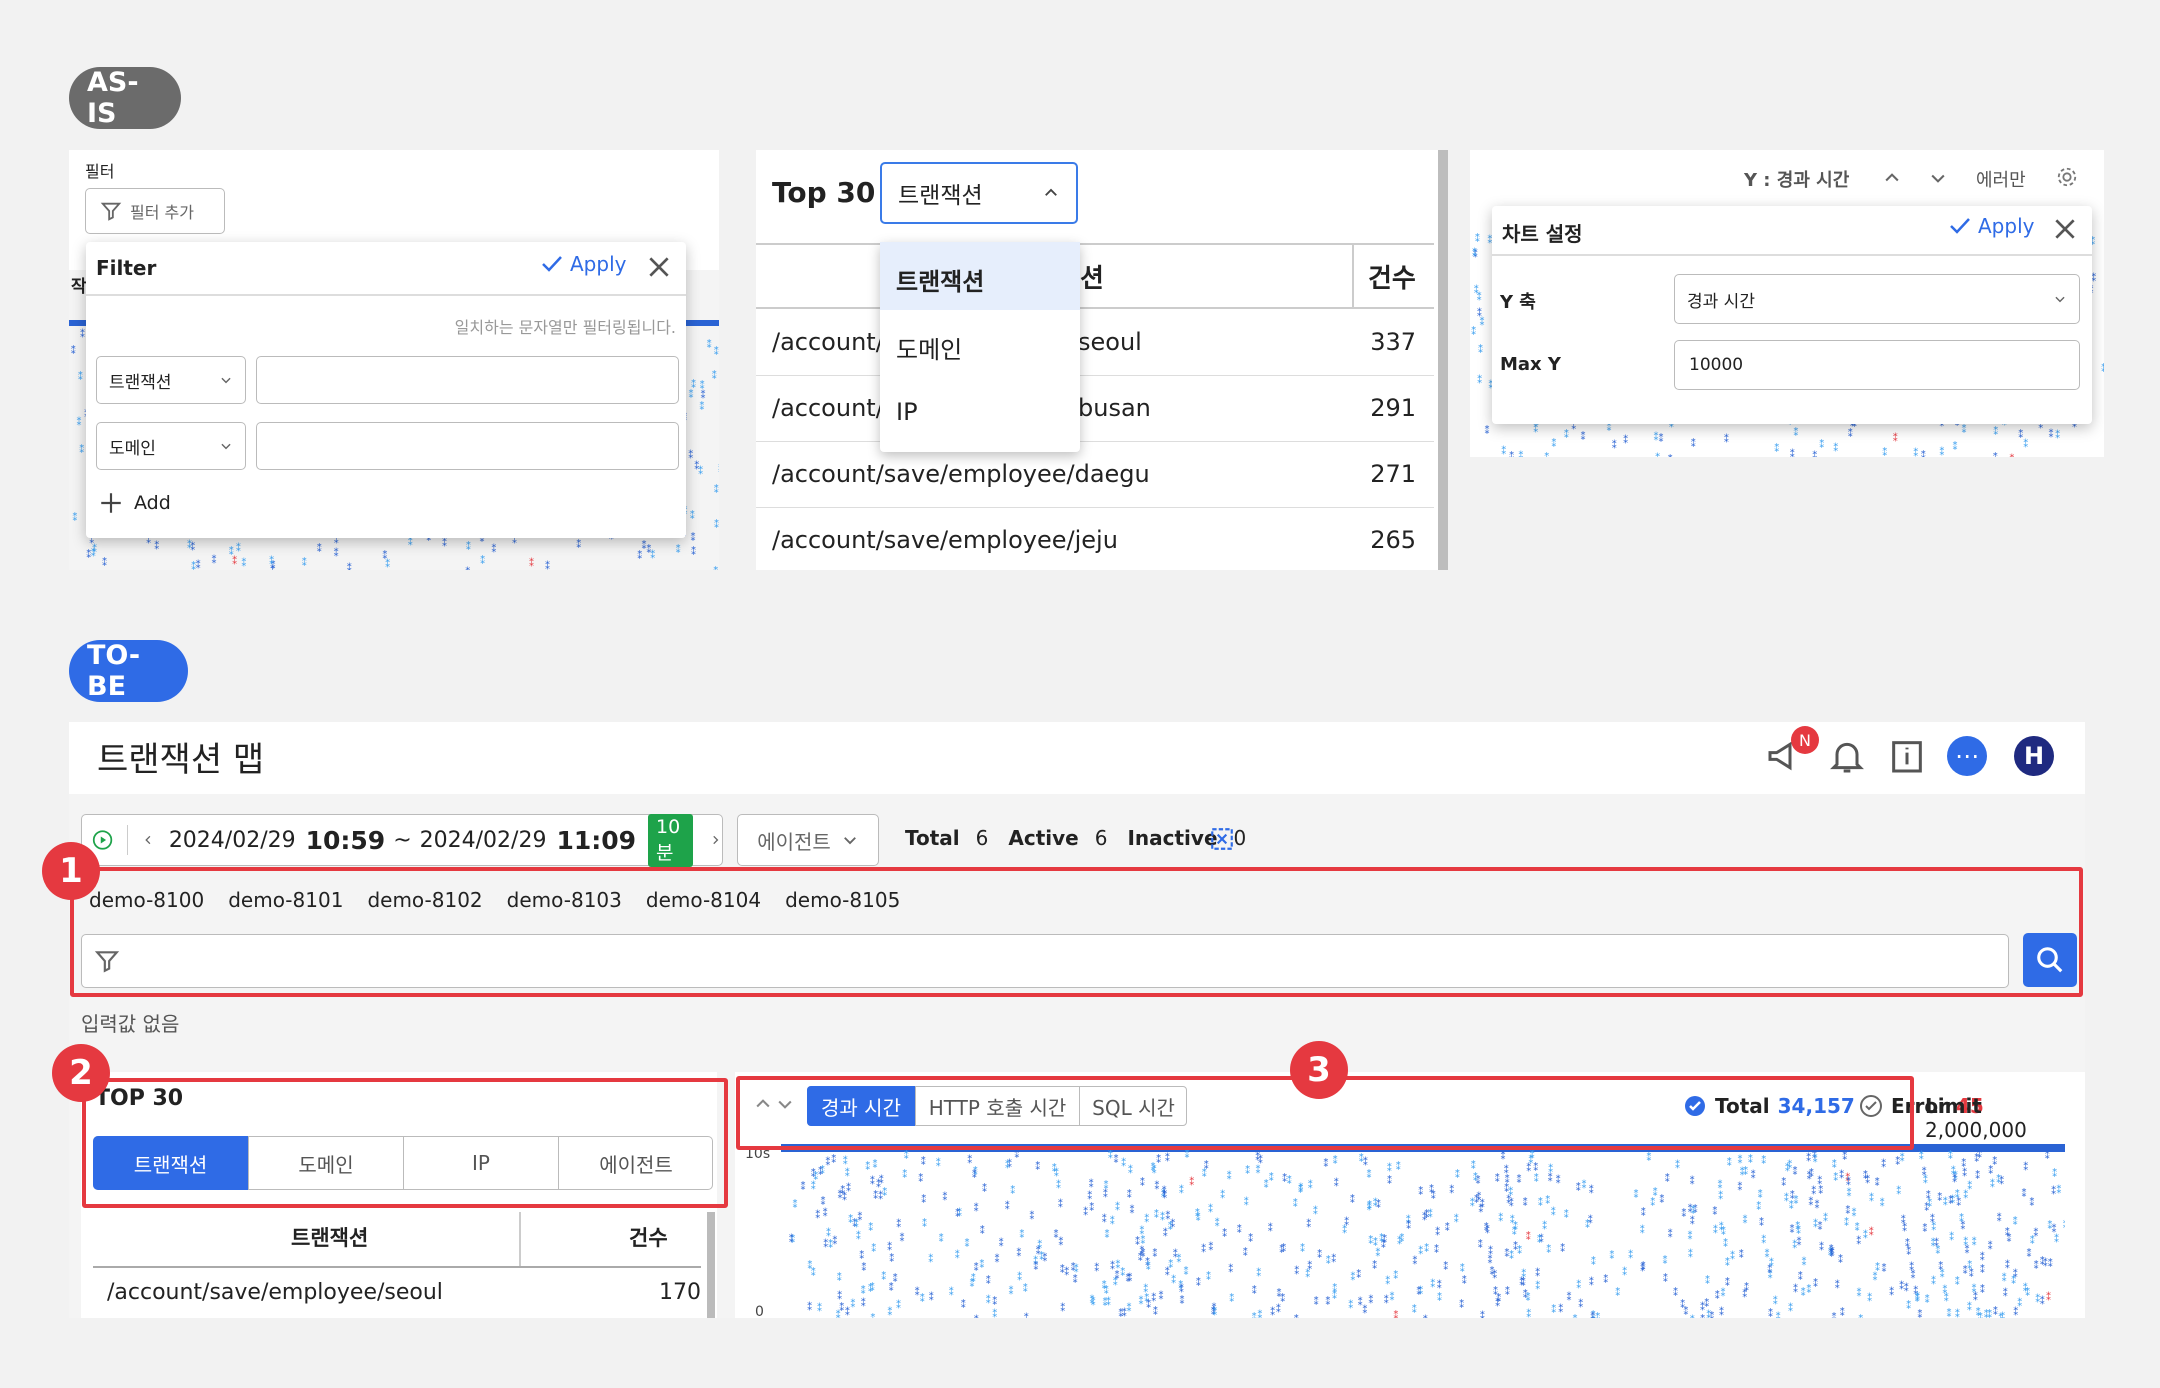 The width and height of the screenshot is (2160, 1388). Describe the element at coordinates (1938, 178) in the screenshot. I see `chevron-down-icon` at that location.